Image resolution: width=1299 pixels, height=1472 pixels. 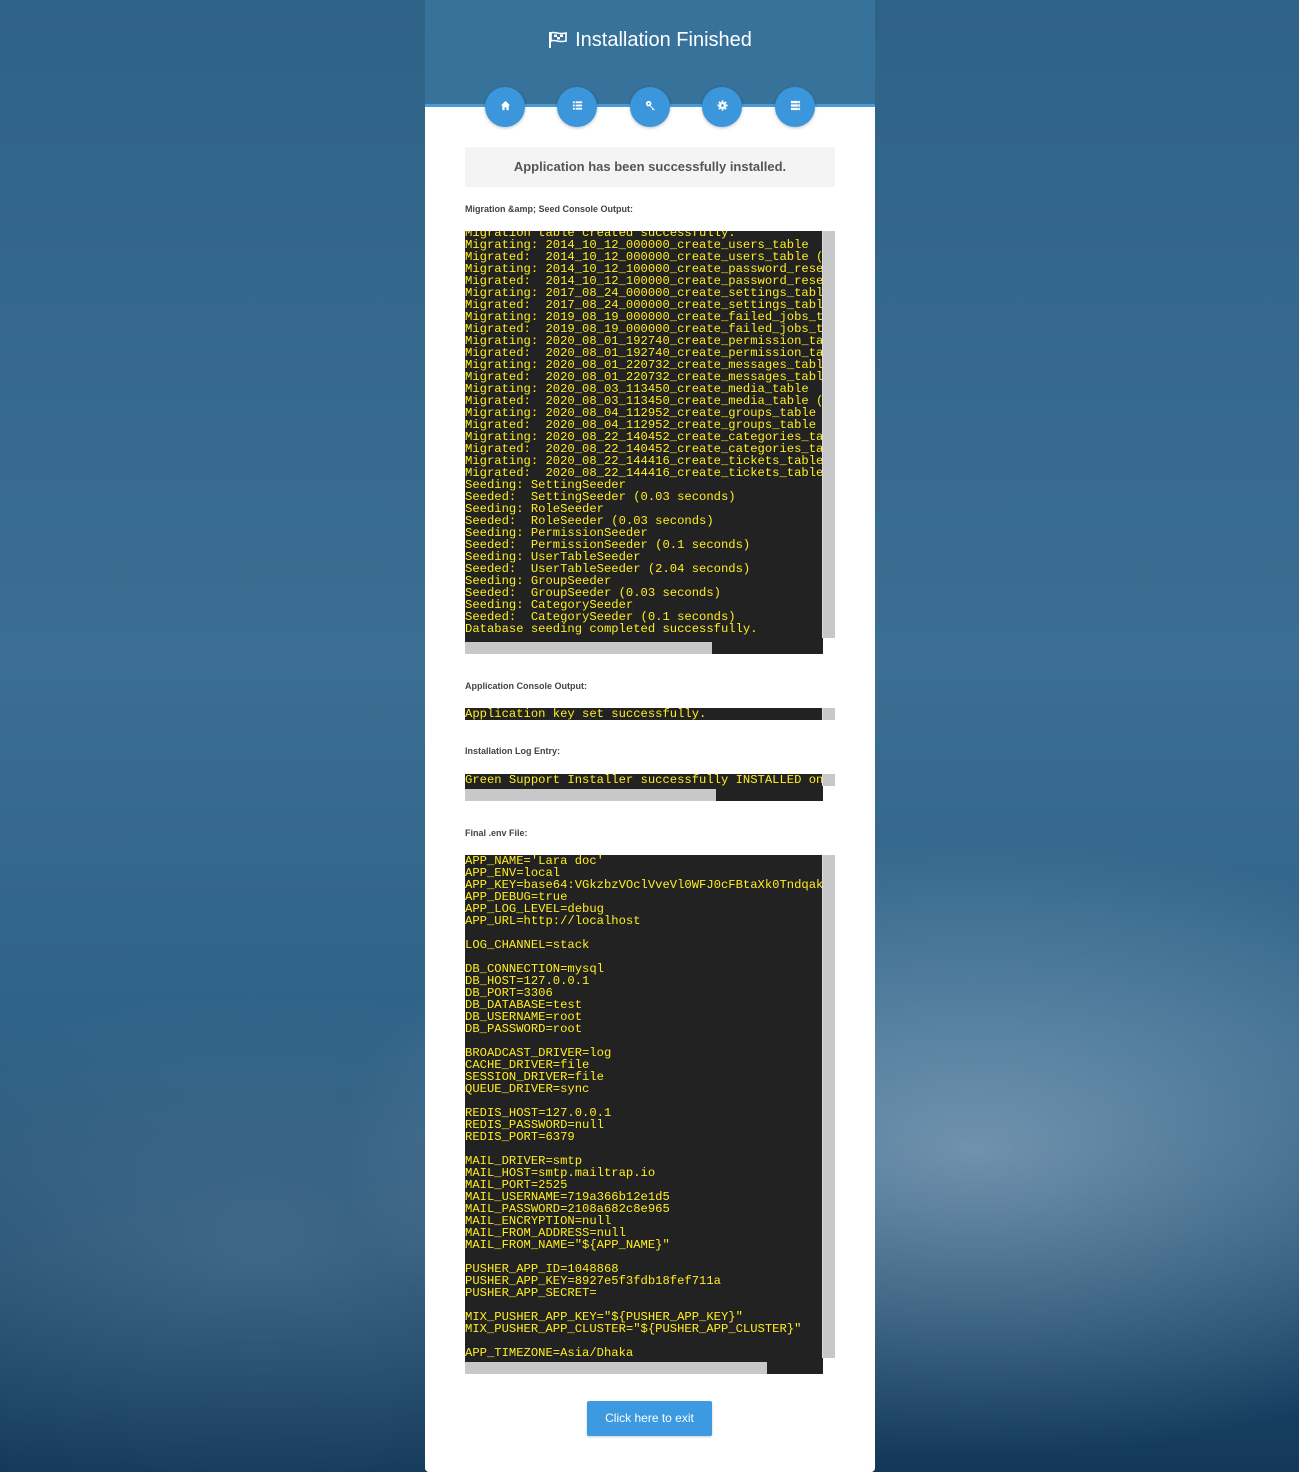 What do you see at coordinates (649, 1418) in the screenshot?
I see `exit-button: Click here to exit` at bounding box center [649, 1418].